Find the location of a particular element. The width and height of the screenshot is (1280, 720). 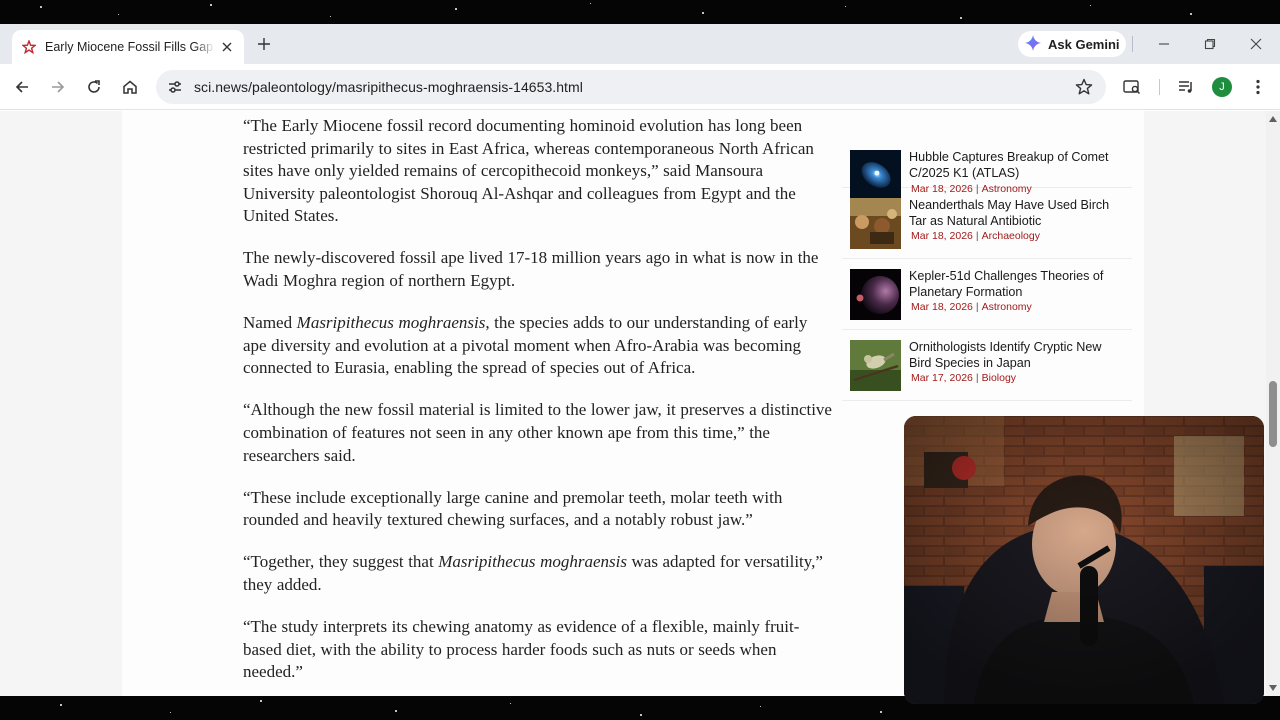

reload-button is located at coordinates (94, 87).